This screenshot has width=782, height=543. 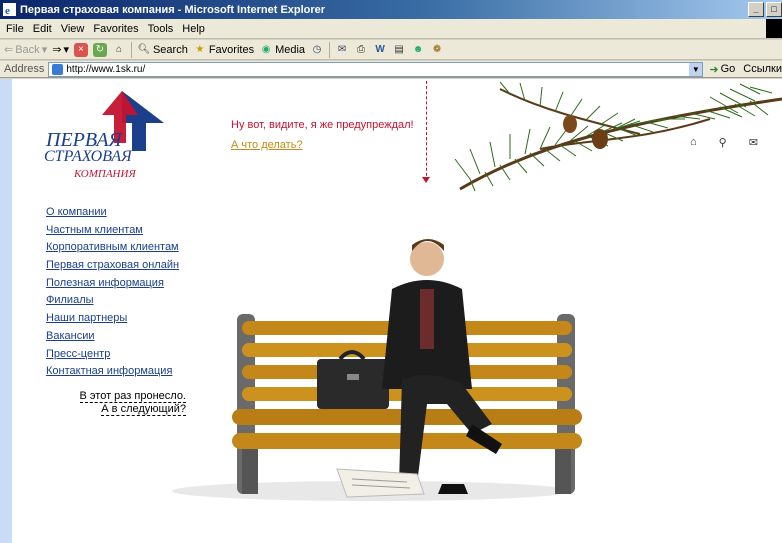 What do you see at coordinates (88, 156) in the screenshot?
I see `logo-line2: СТРАХОВАЯ` at bounding box center [88, 156].